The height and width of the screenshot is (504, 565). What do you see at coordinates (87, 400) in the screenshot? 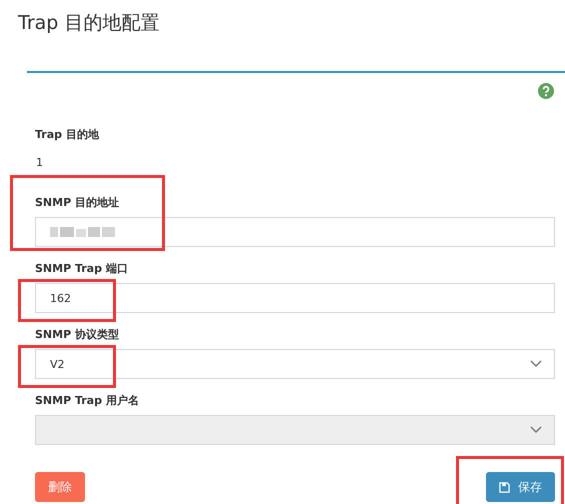
I see `field-label: SNMP Trap 用户名` at bounding box center [87, 400].